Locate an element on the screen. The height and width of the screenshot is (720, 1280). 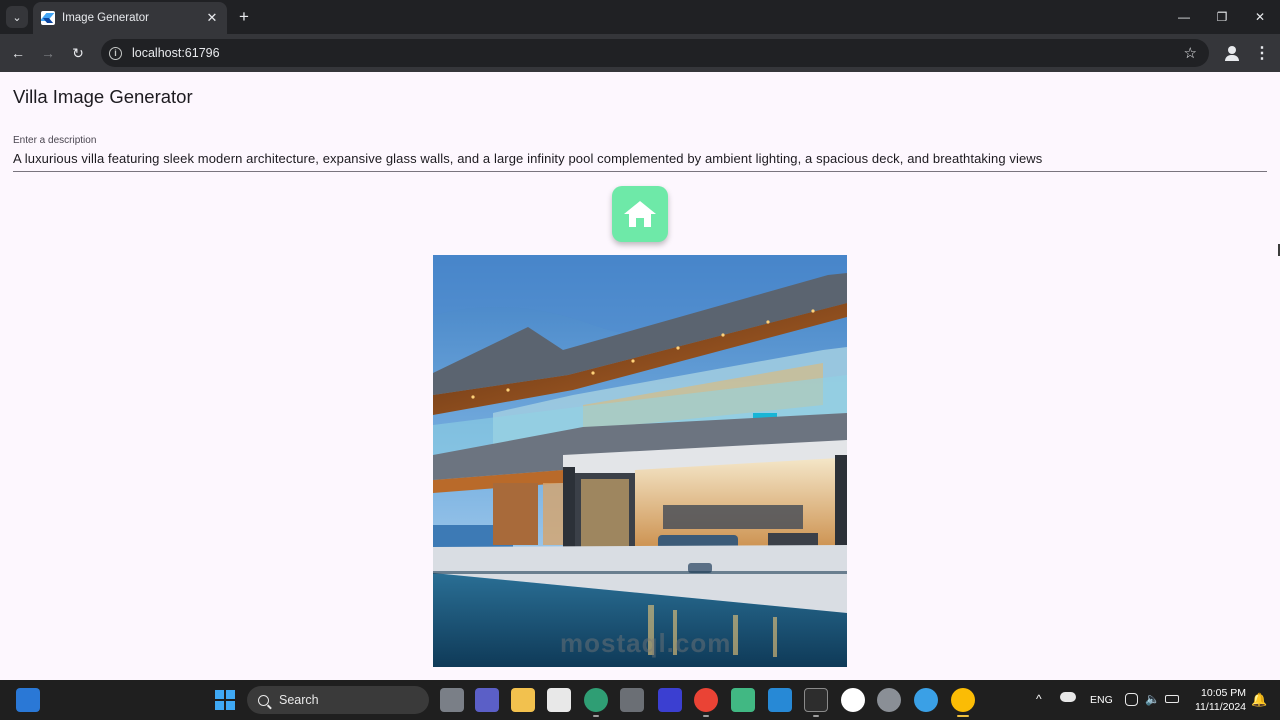
generate-button is located at coordinates (640, 214).